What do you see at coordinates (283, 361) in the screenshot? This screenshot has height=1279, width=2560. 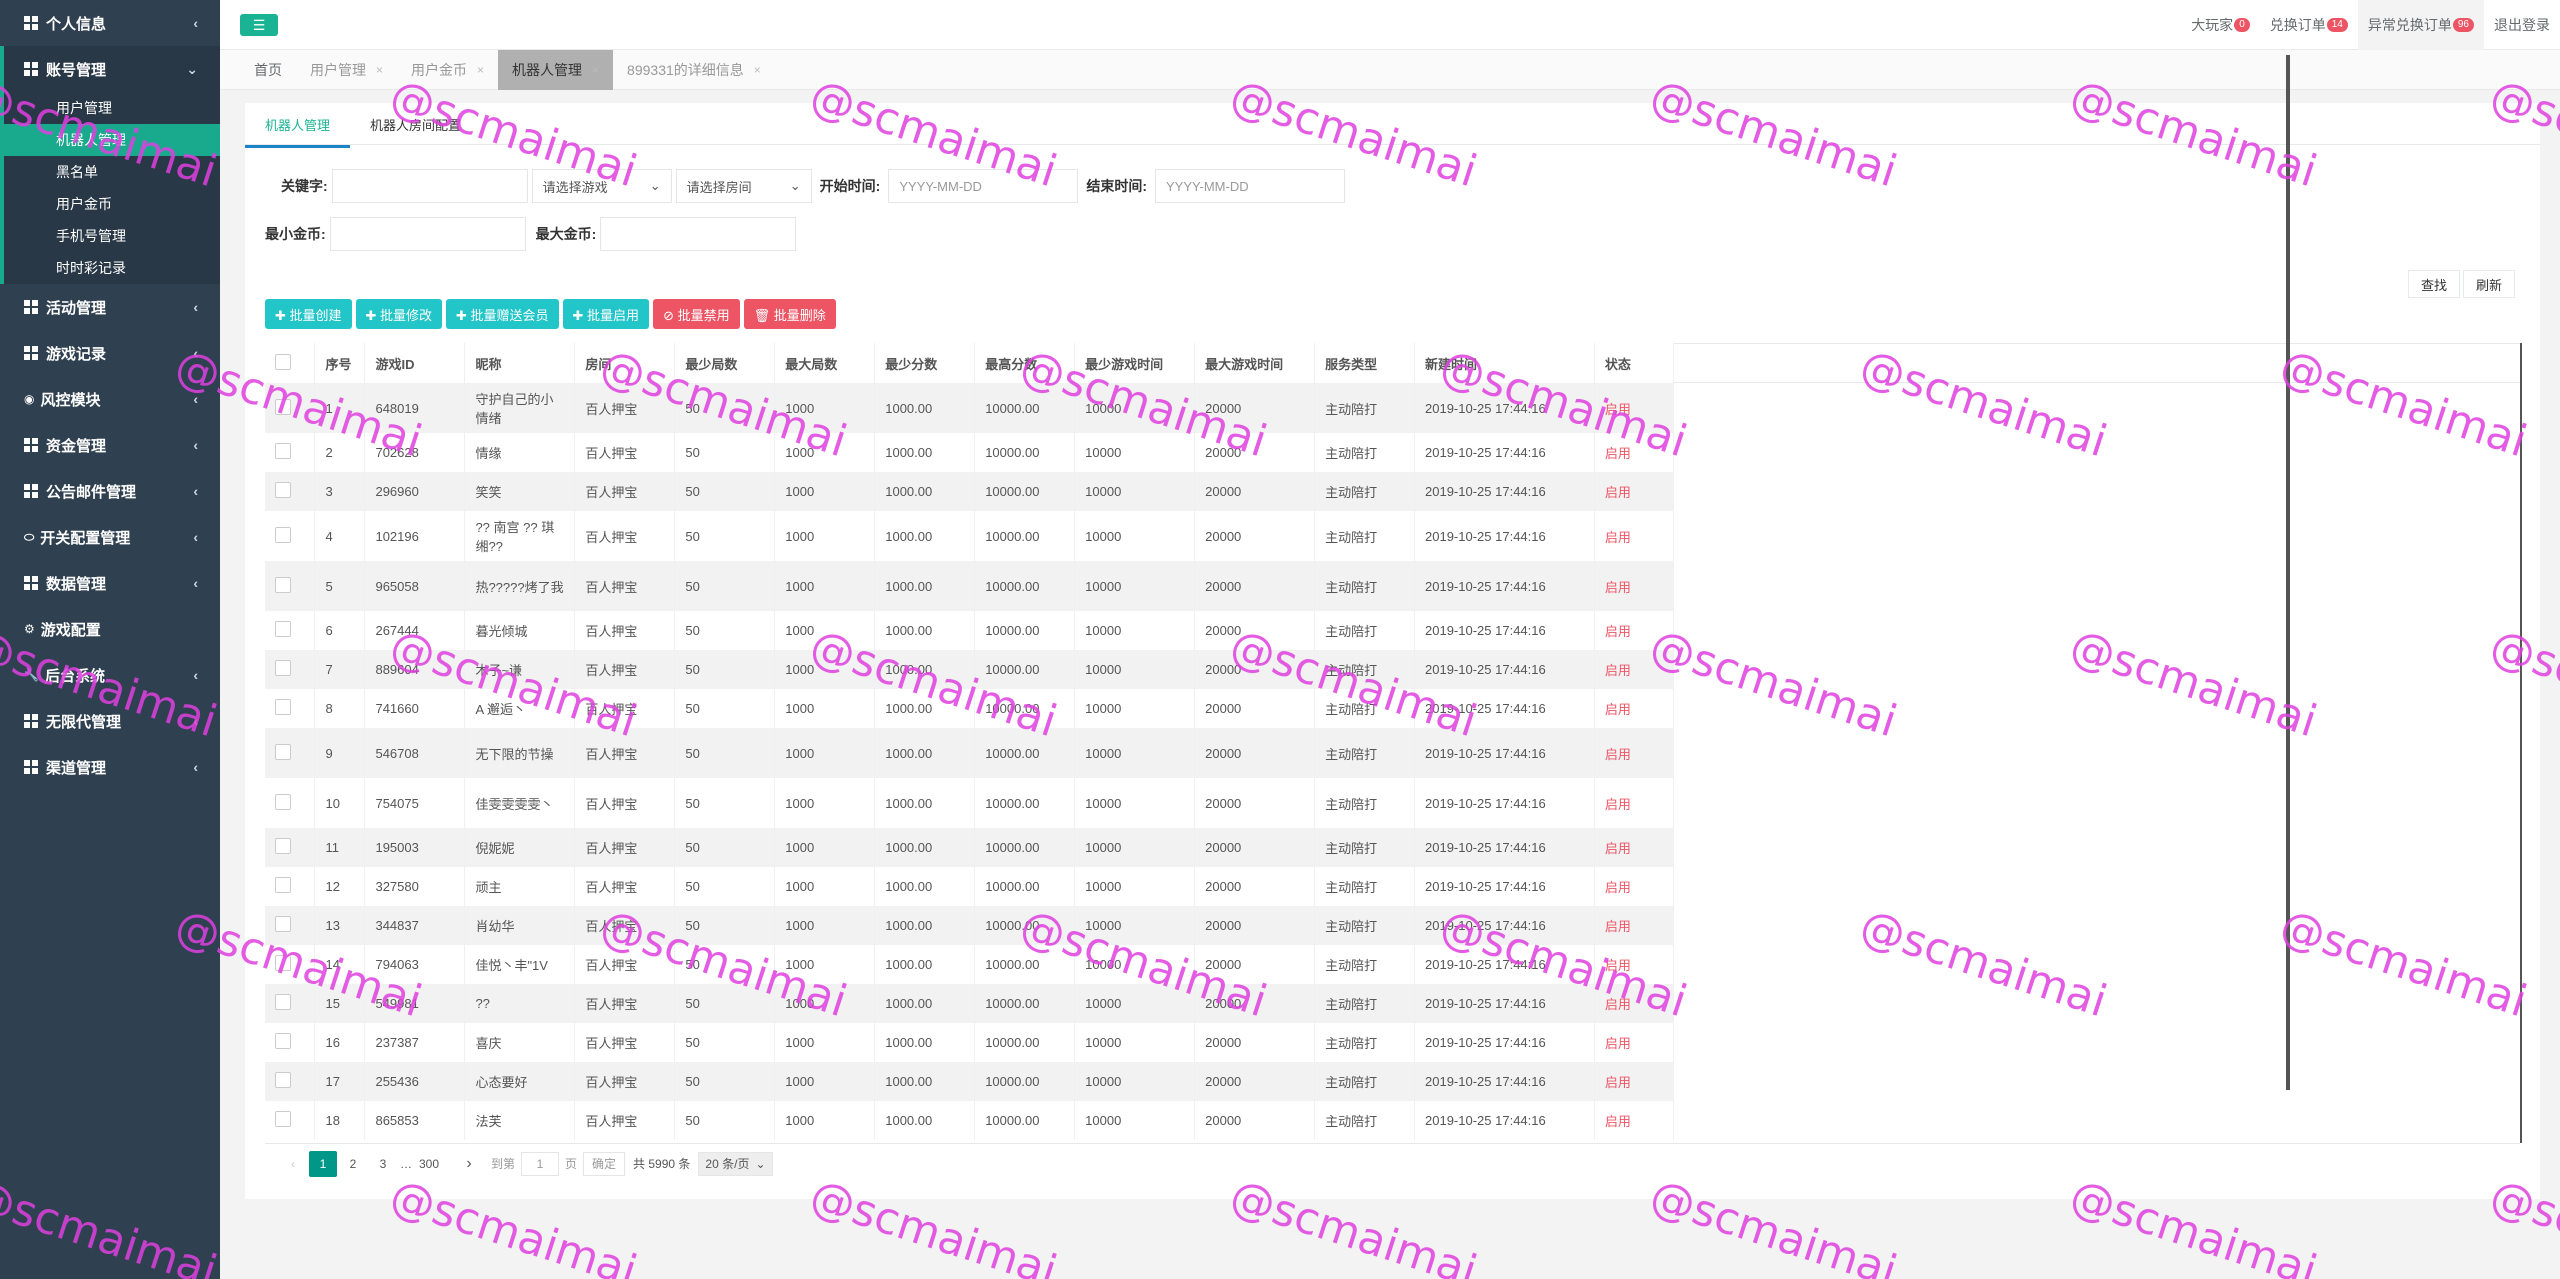 I see `select-all-checkbox` at bounding box center [283, 361].